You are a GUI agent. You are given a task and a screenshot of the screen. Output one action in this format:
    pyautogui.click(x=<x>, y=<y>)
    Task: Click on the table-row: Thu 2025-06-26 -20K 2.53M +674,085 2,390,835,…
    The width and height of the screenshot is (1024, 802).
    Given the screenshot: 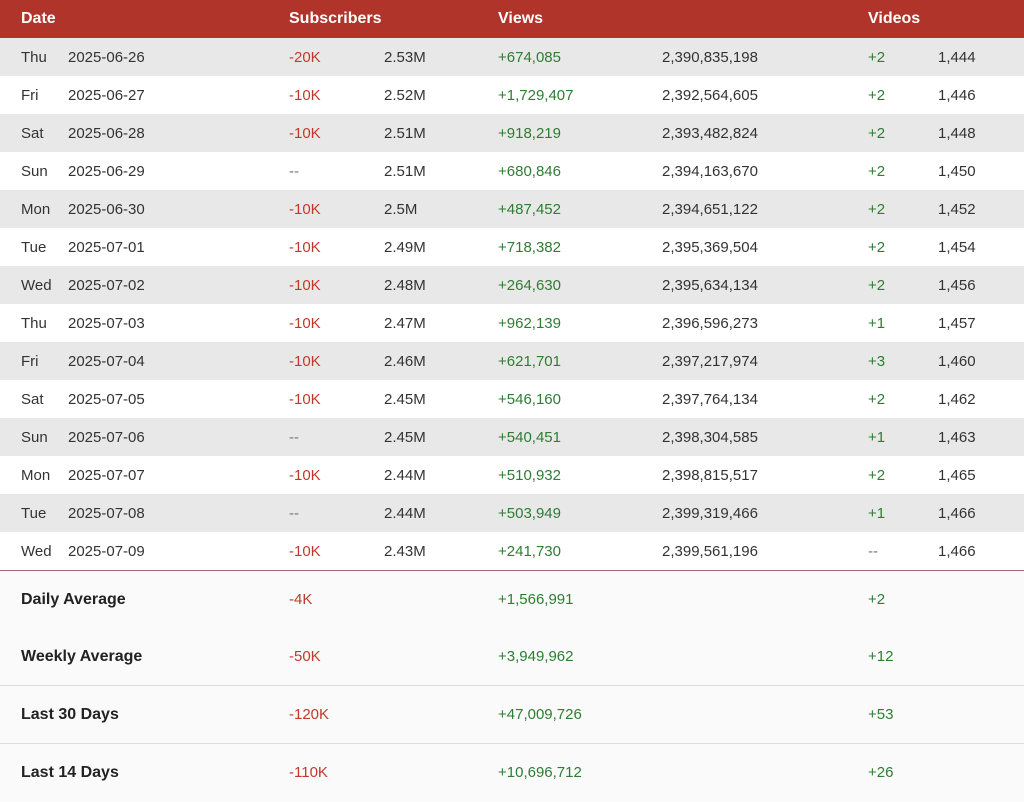 What is the action you would take?
    pyautogui.click(x=512, y=57)
    